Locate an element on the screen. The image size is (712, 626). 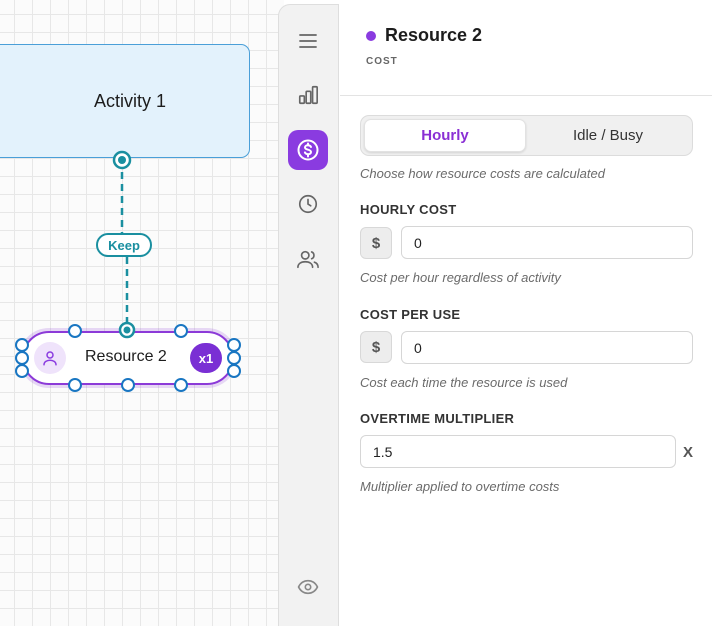
hourly-cost-input is located at coordinates (547, 242).